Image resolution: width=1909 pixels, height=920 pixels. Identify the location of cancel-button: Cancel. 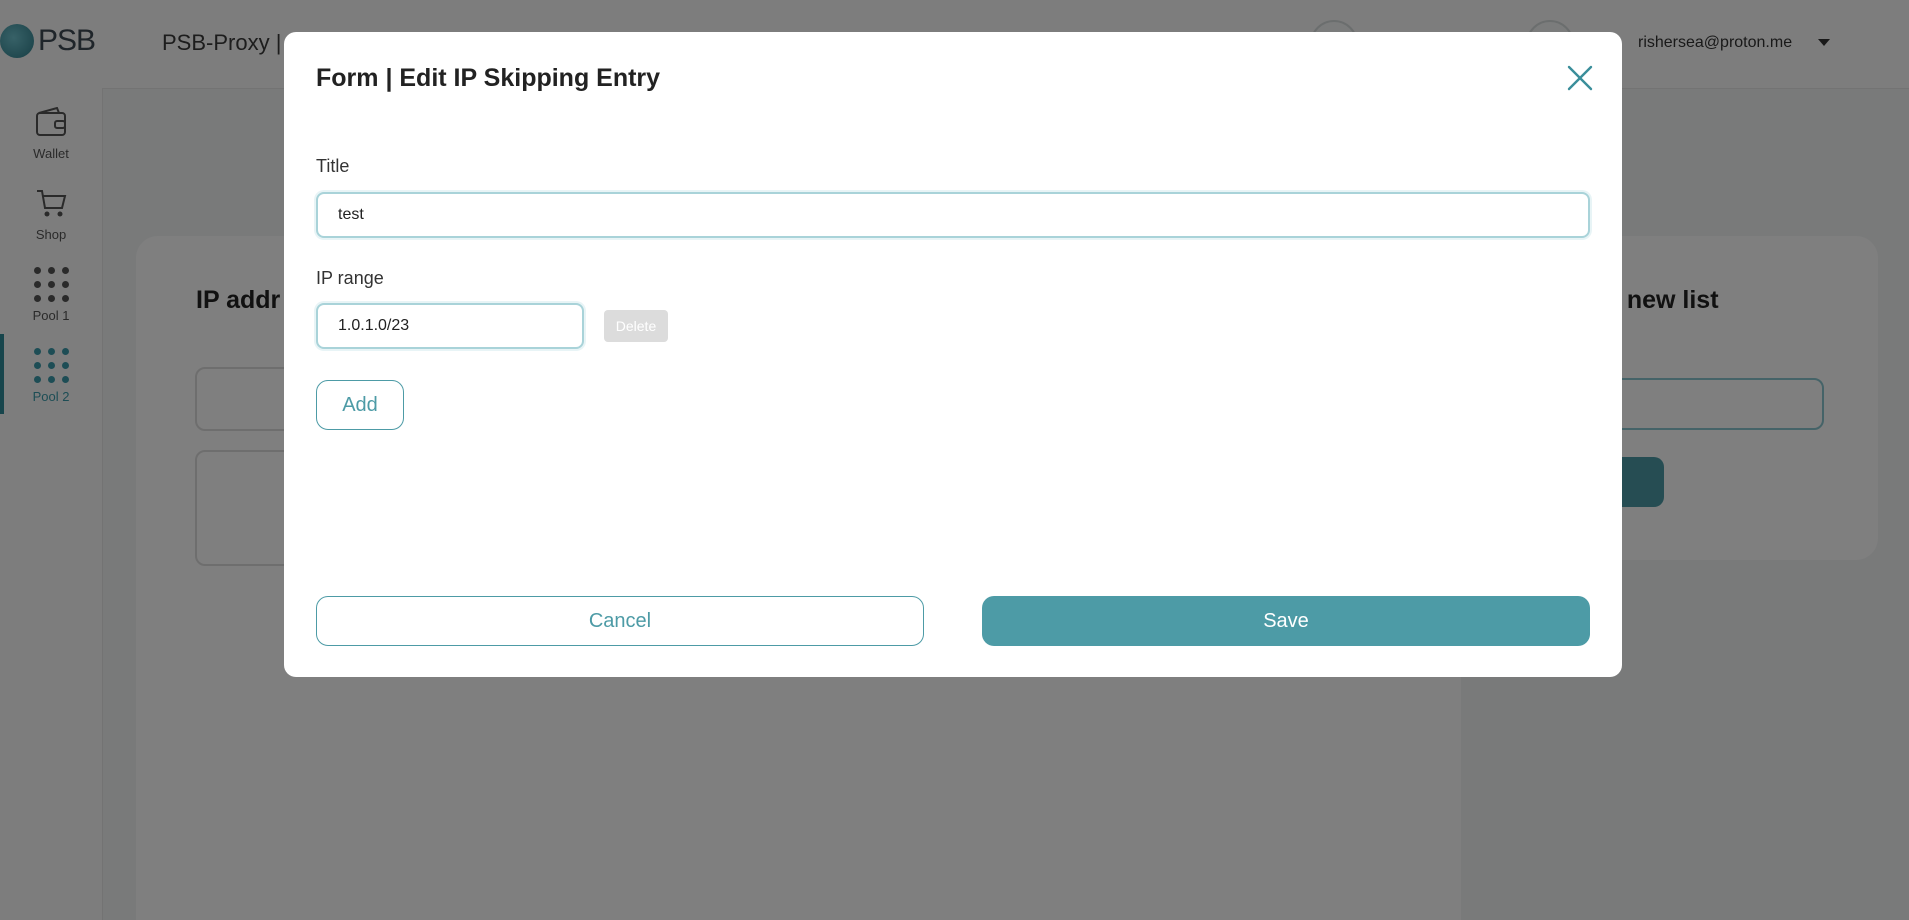
(620, 621).